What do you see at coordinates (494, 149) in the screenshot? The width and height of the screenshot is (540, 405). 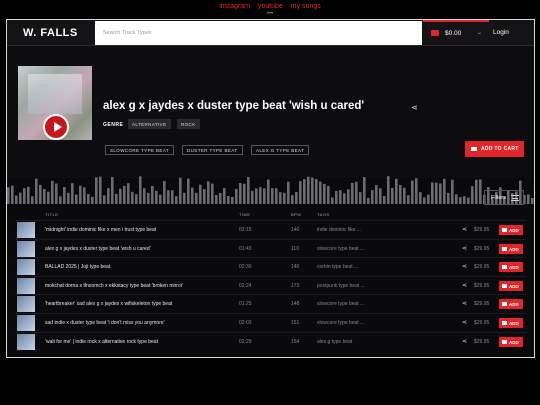 I see `add-to-cart-button: ADD TO CART` at bounding box center [494, 149].